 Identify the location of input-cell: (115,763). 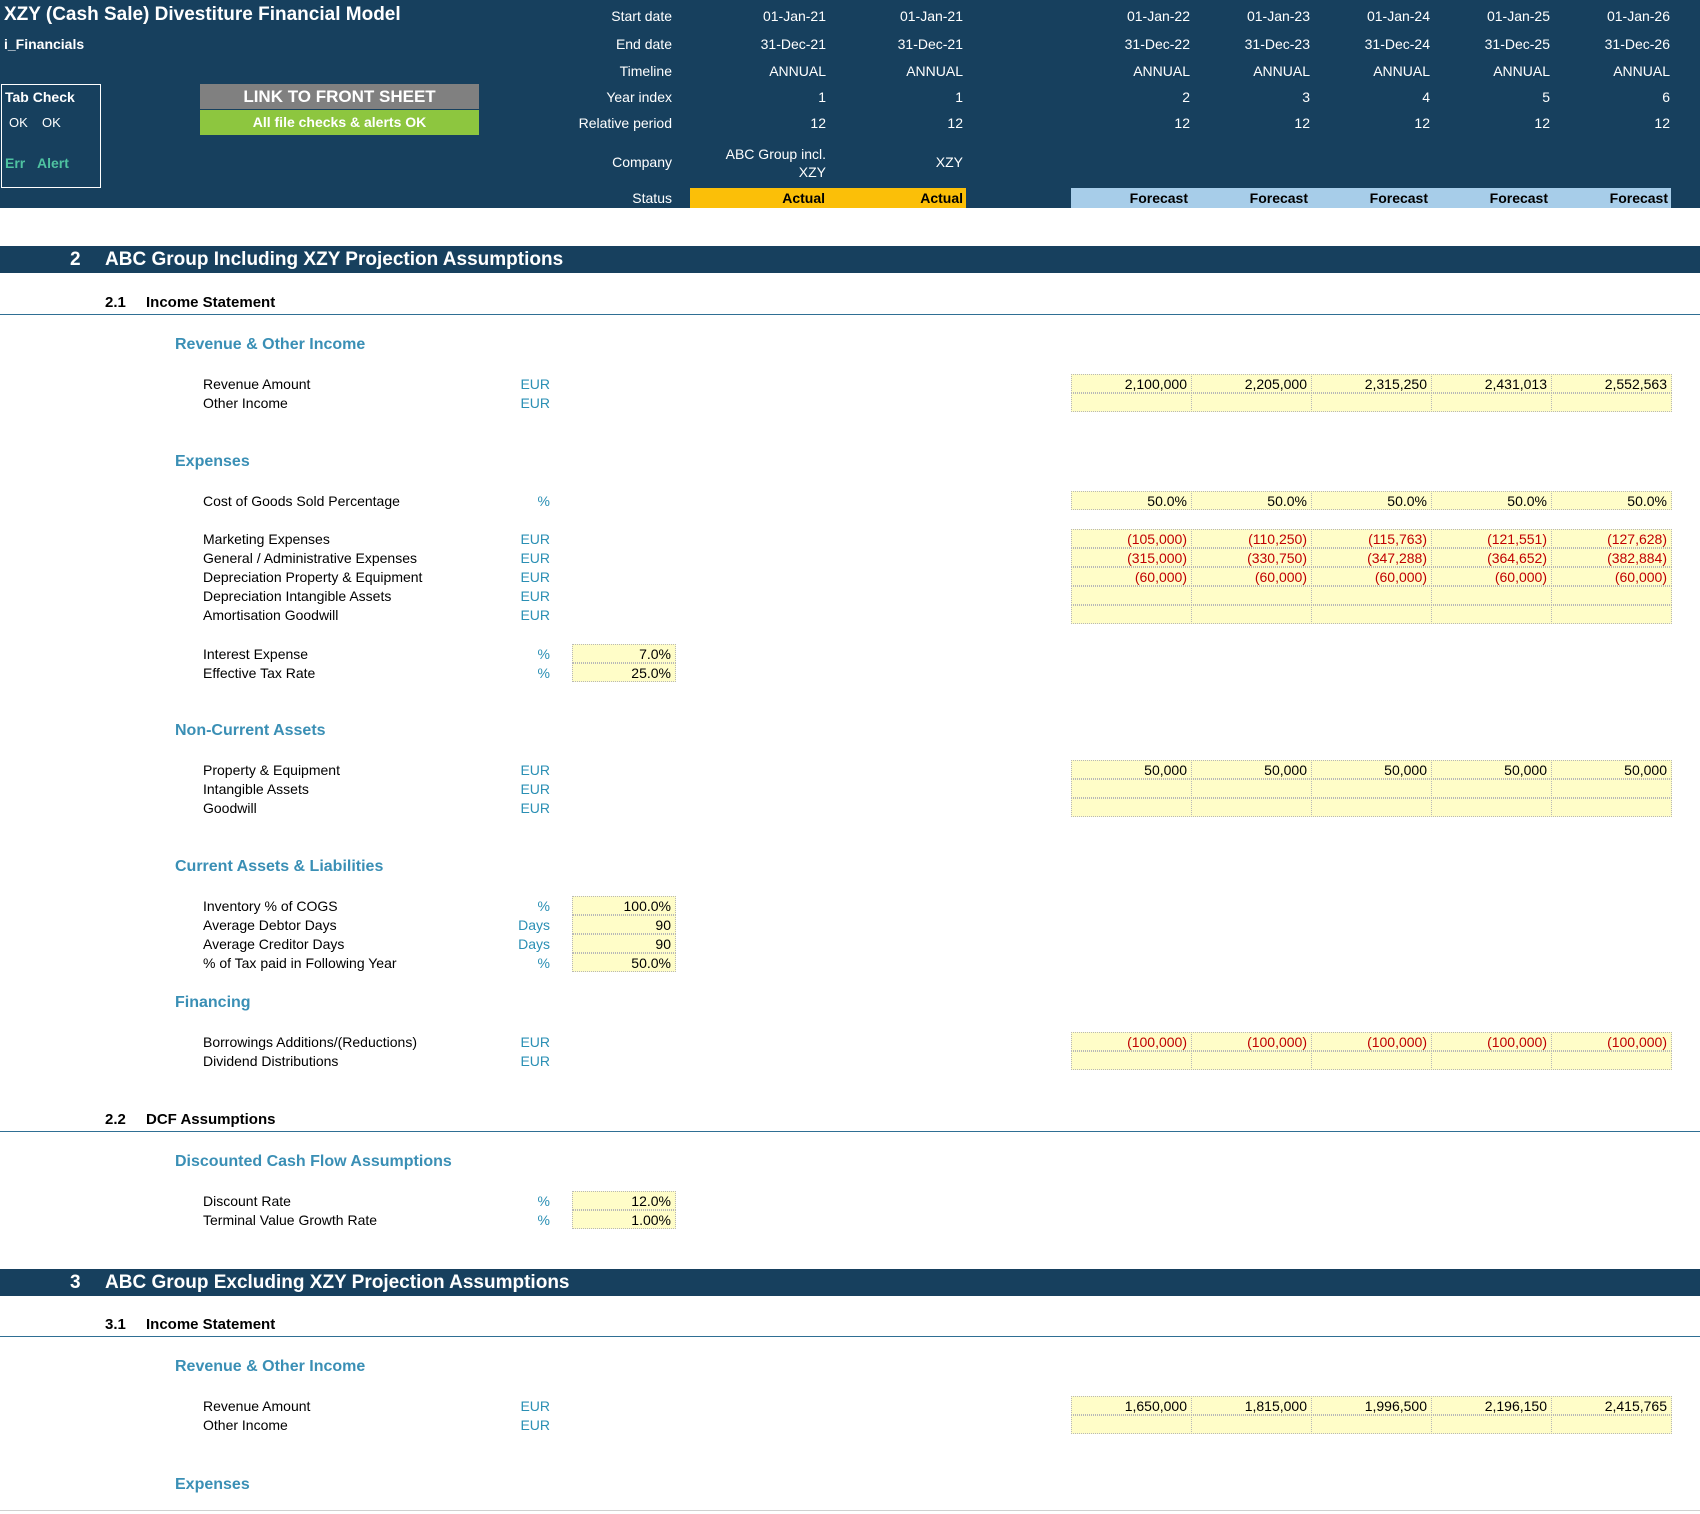
(1371, 538).